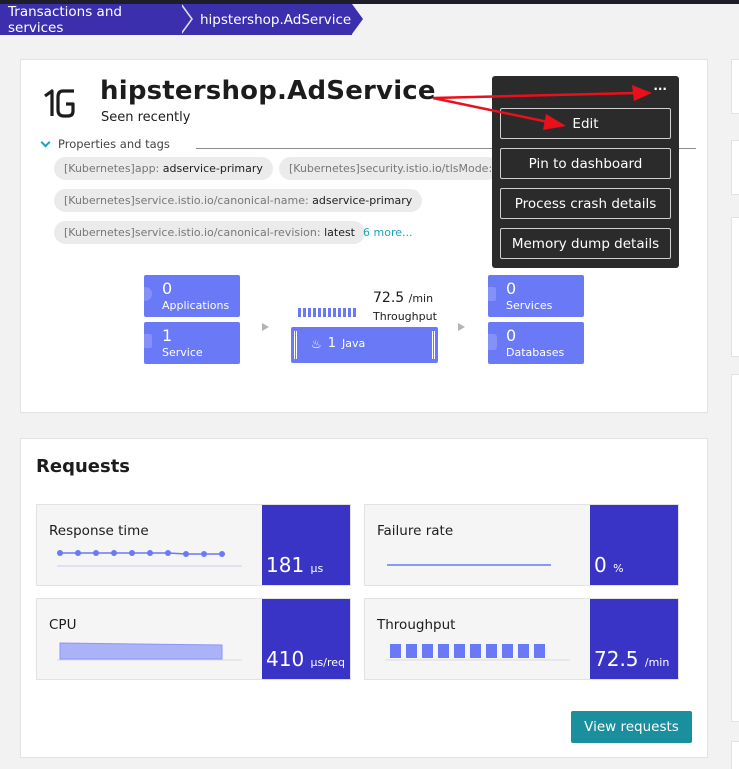  What do you see at coordinates (421, 298) in the screenshot?
I see `throughput-unit: /min` at bounding box center [421, 298].